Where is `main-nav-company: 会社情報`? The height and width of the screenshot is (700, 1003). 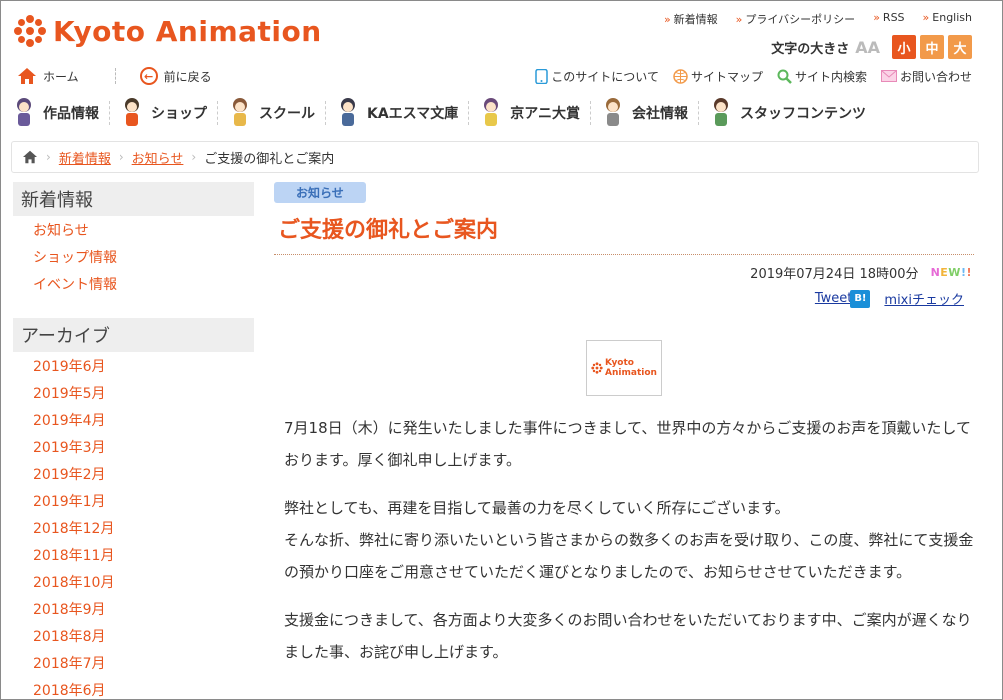
main-nav-company: 会社情報 is located at coordinates (644, 113).